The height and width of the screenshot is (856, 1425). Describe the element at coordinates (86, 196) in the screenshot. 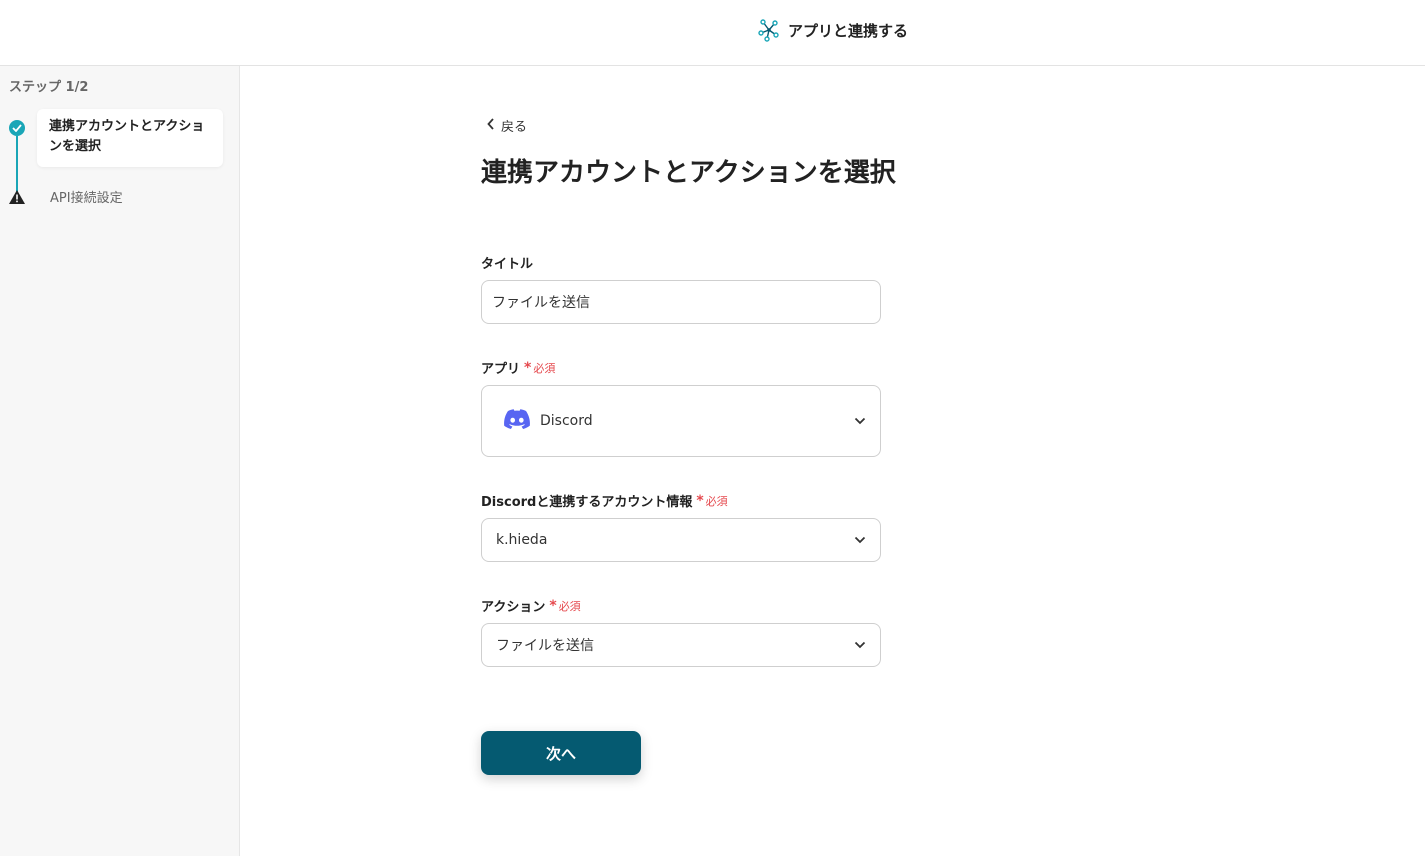

I see `sidebar-step-api: API接続設定` at that location.